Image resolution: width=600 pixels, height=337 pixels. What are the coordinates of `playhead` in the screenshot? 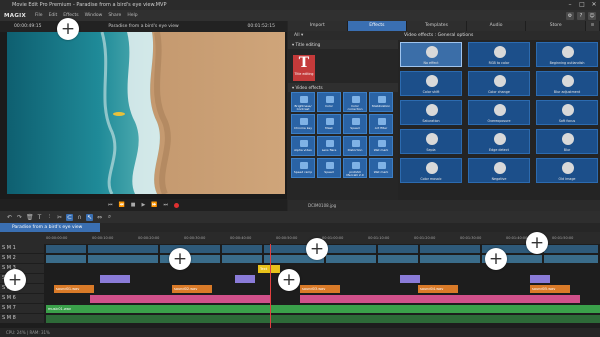 It's located at (270, 286).